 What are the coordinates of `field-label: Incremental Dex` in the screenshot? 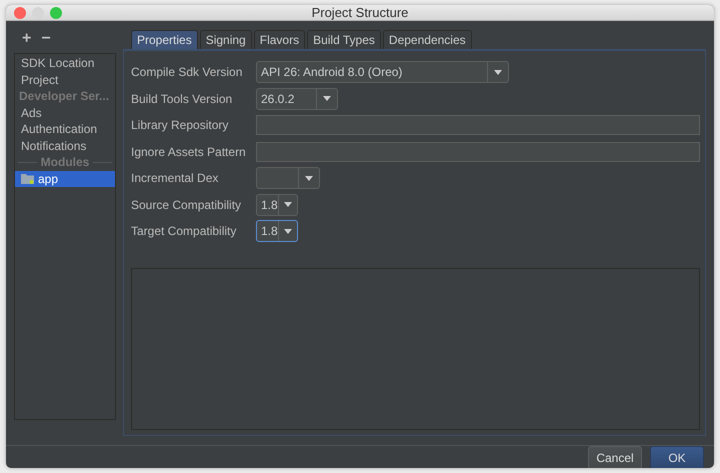 It's located at (175, 178).